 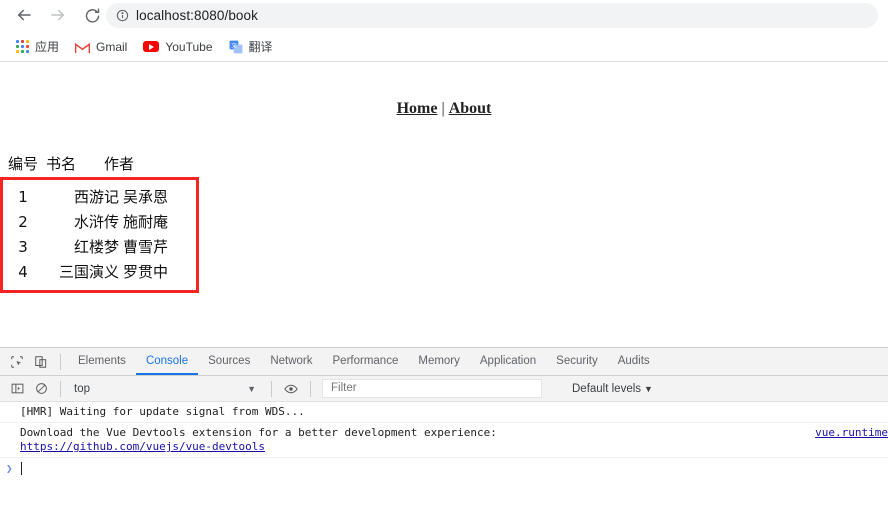 I want to click on address-bar: localhost:8080/book, so click(x=492, y=15).